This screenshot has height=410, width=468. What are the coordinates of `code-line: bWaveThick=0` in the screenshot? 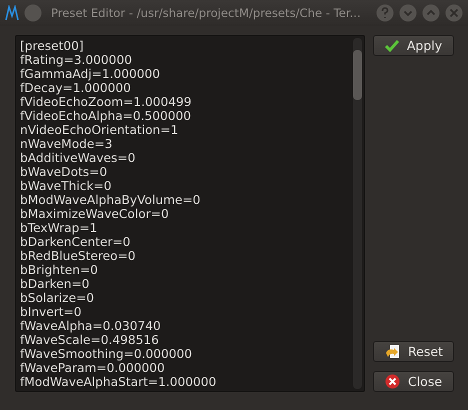 It's located at (66, 186).